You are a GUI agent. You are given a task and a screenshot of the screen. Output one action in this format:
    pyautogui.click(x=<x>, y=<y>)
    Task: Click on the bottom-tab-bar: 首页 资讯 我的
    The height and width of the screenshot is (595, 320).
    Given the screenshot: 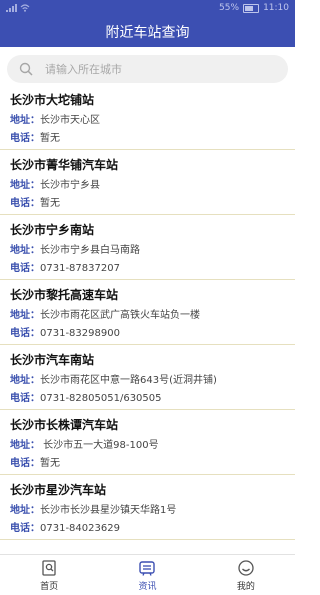 What is the action you would take?
    pyautogui.click(x=147, y=574)
    